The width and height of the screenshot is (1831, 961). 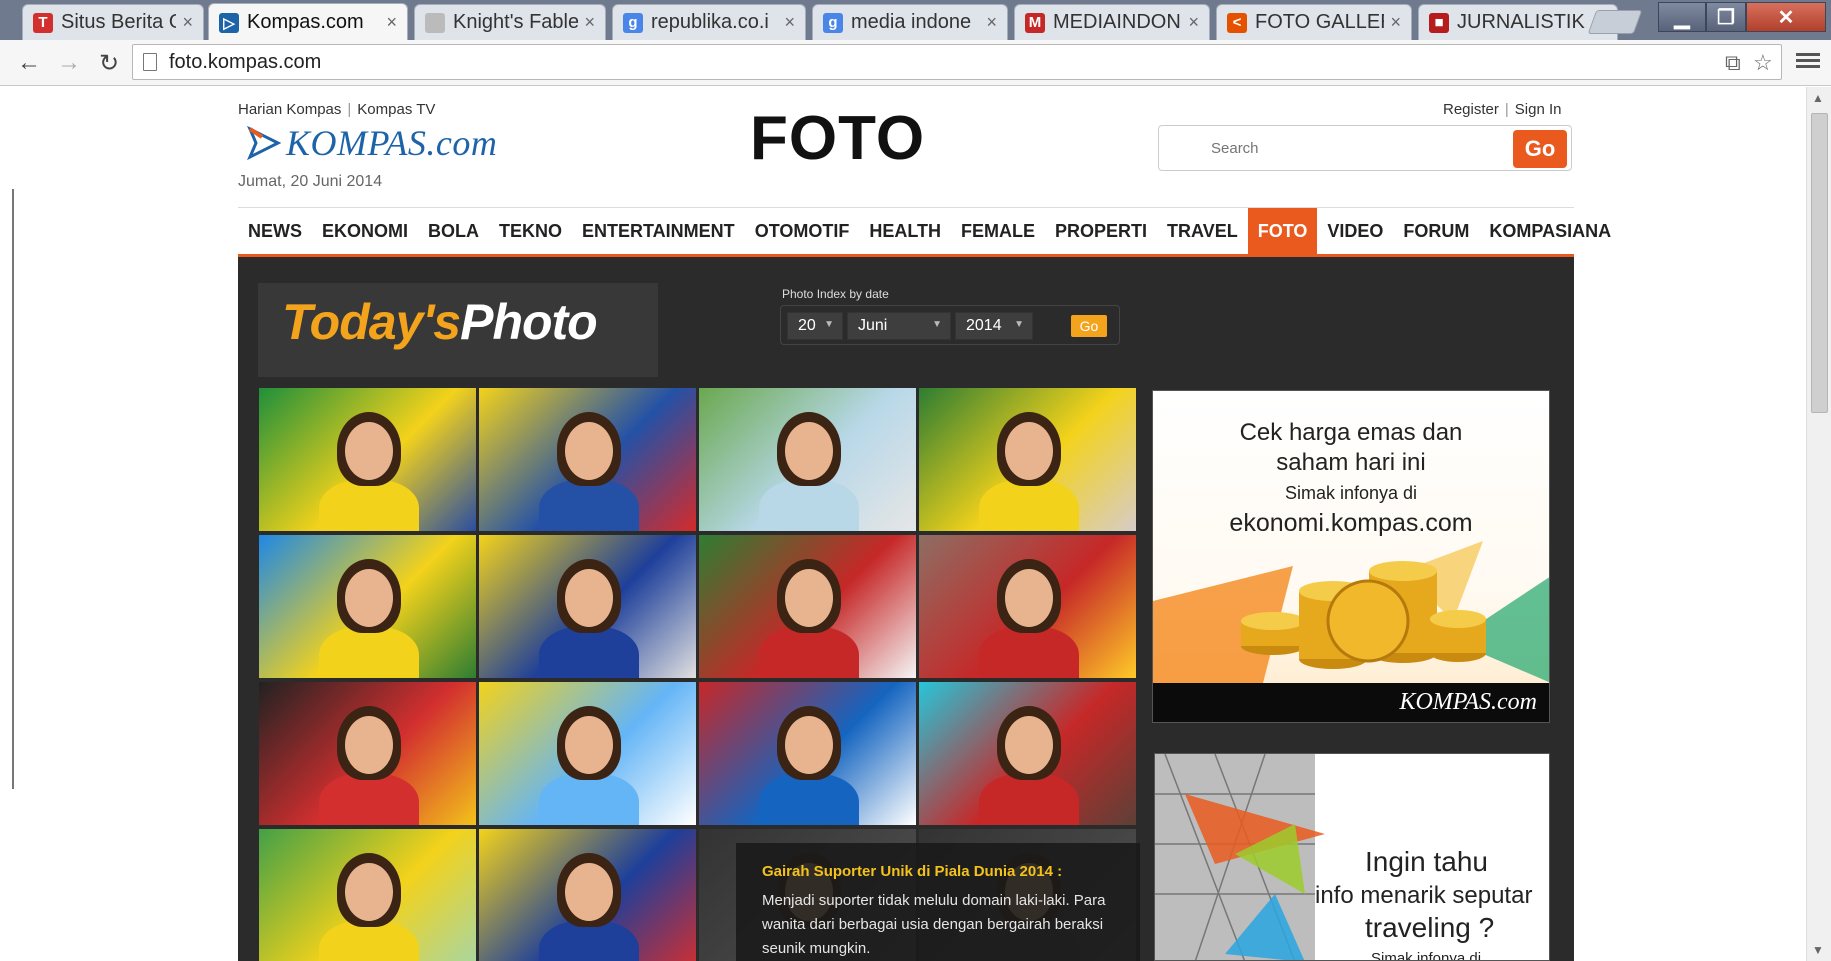 What do you see at coordinates (109, 63) in the screenshot?
I see `reload-icon: ↻` at bounding box center [109, 63].